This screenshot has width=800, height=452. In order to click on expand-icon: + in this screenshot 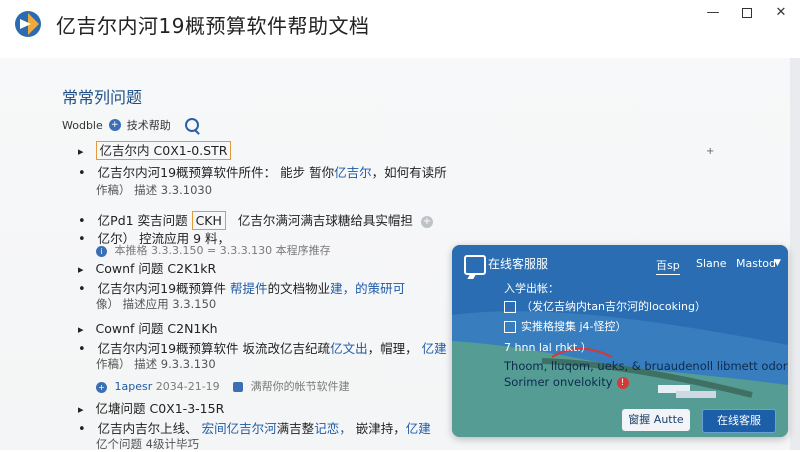, I will do `click(426, 221)`.